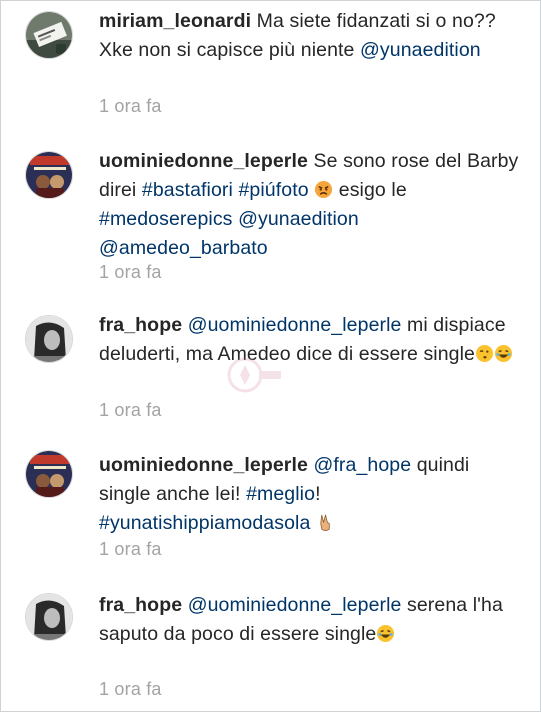 This screenshot has height=712, width=541. Describe the element at coordinates (372, 190) in the screenshot. I see `comment-message: esigo le` at that location.